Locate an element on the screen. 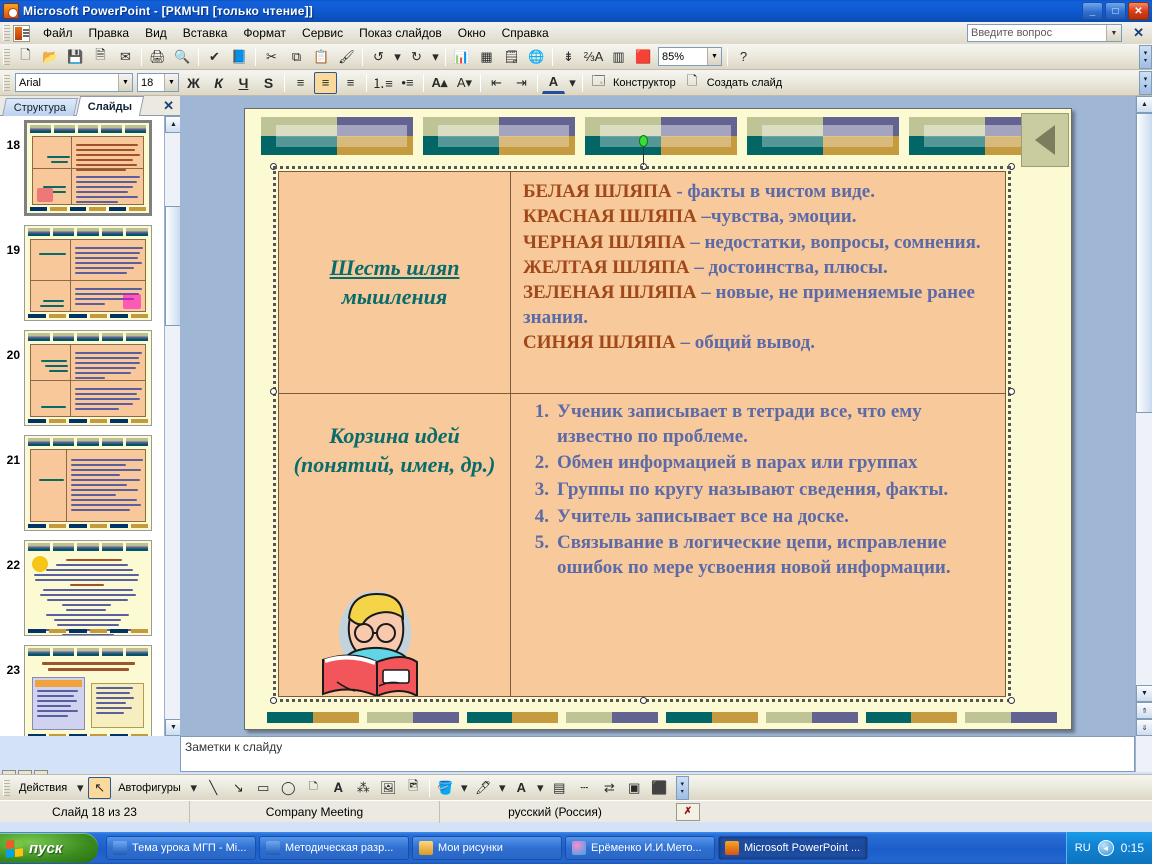  actions-dropdown-icon: ▾ is located at coordinates (80, 788).